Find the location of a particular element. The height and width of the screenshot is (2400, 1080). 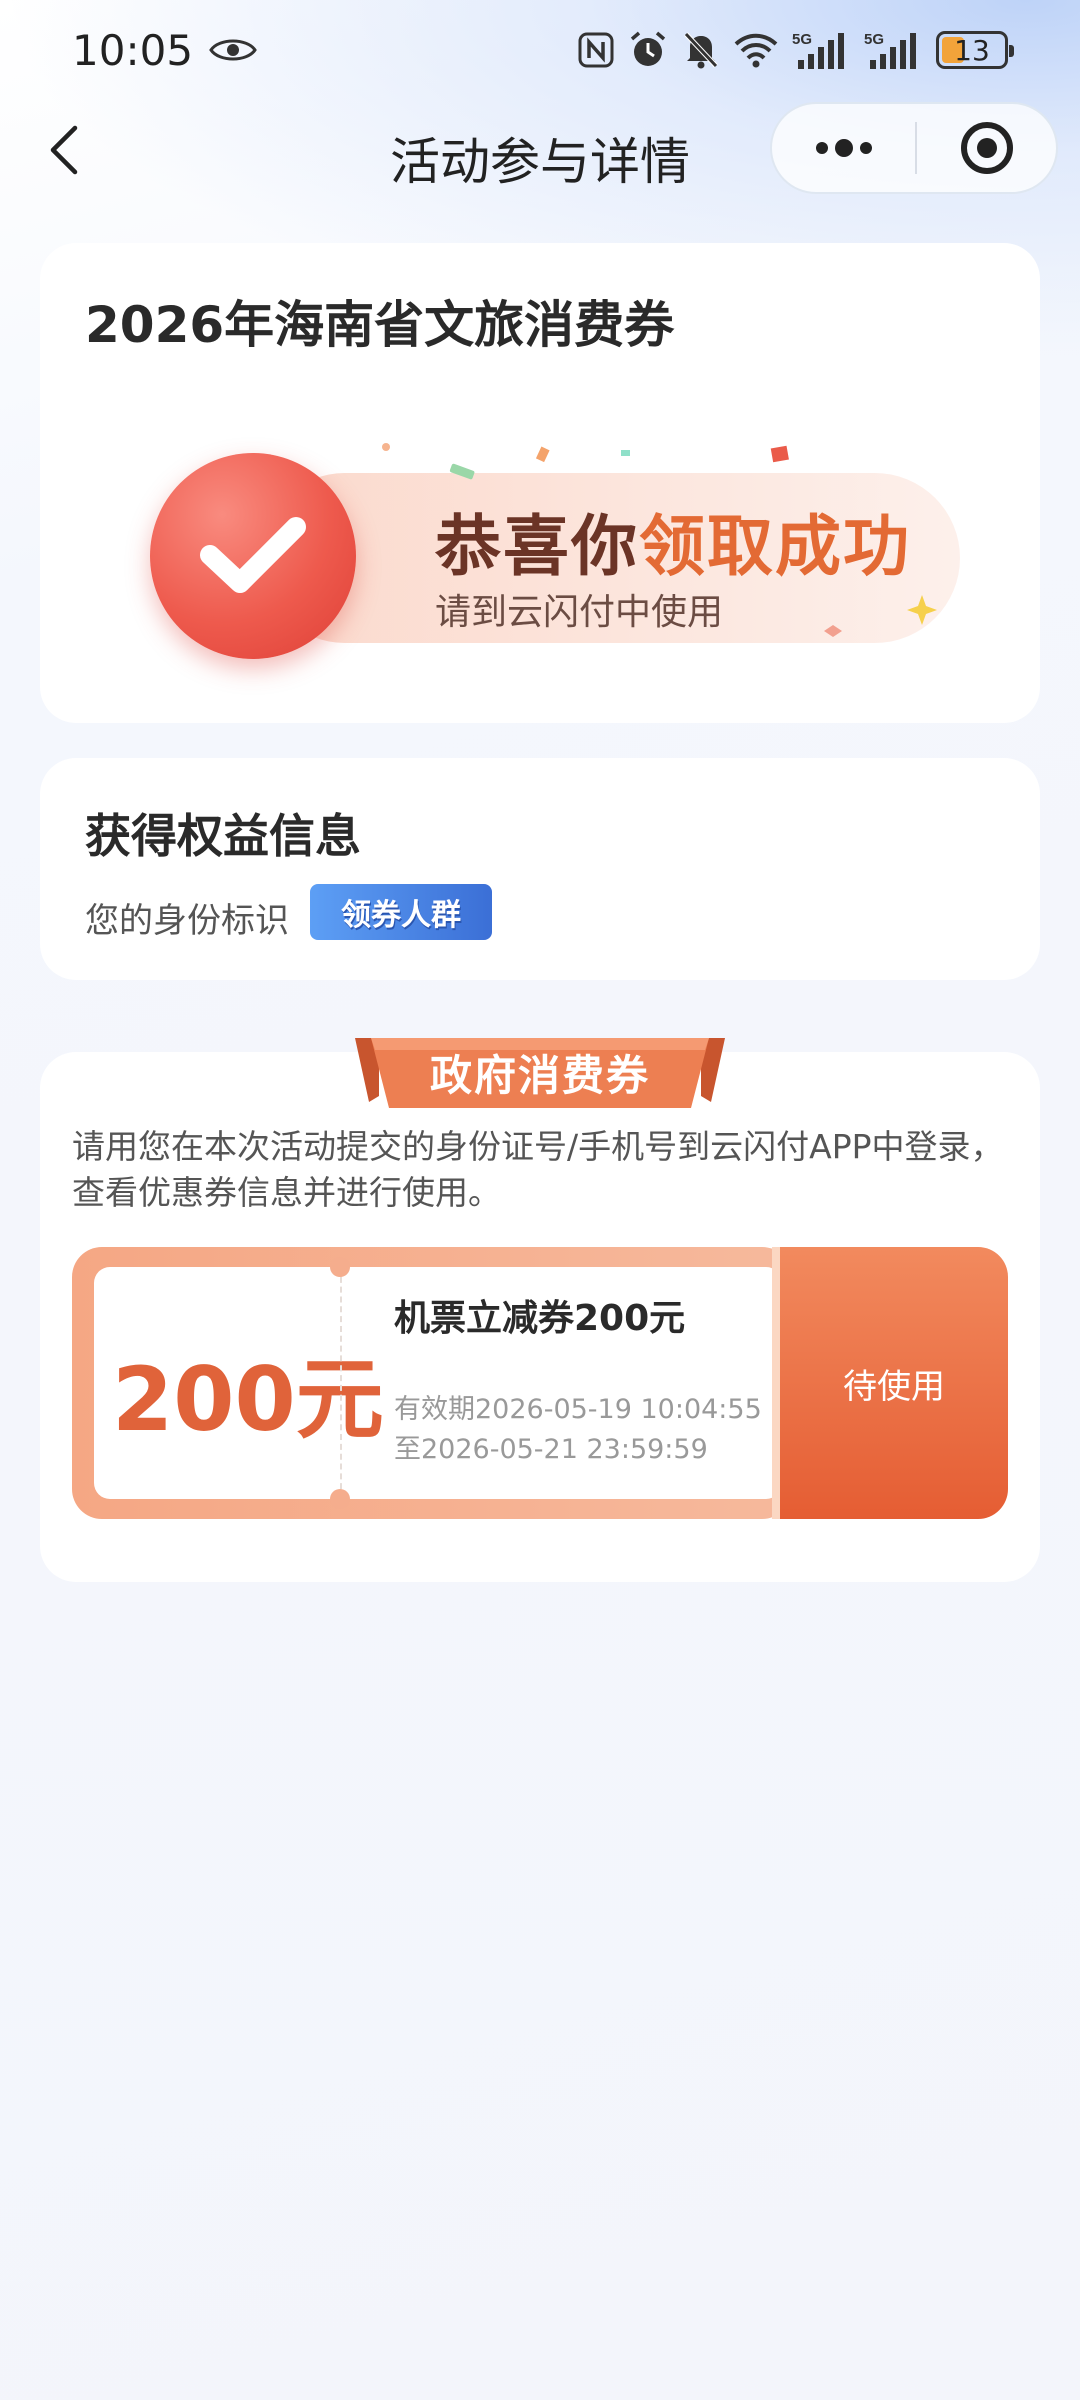

congrats-part2: 领取成功 is located at coordinates (775, 546).